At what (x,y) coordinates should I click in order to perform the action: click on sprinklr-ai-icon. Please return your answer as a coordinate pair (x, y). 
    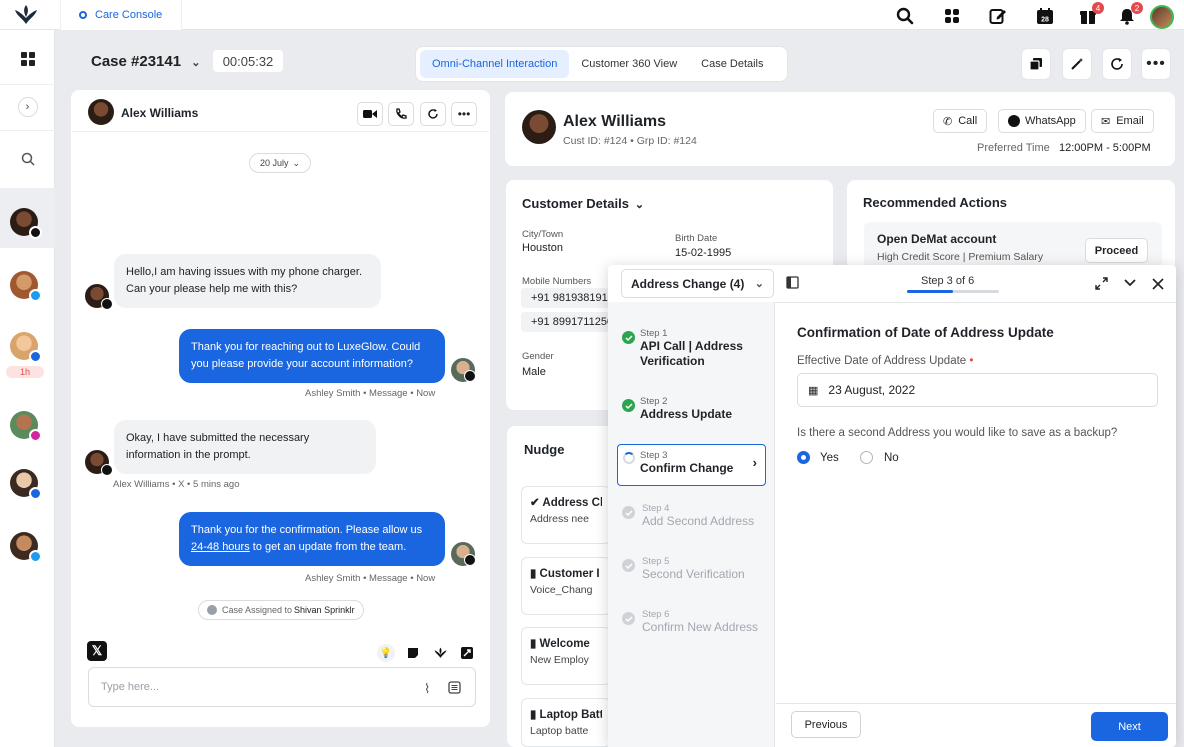
    Looking at the image, I should click on (440, 653).